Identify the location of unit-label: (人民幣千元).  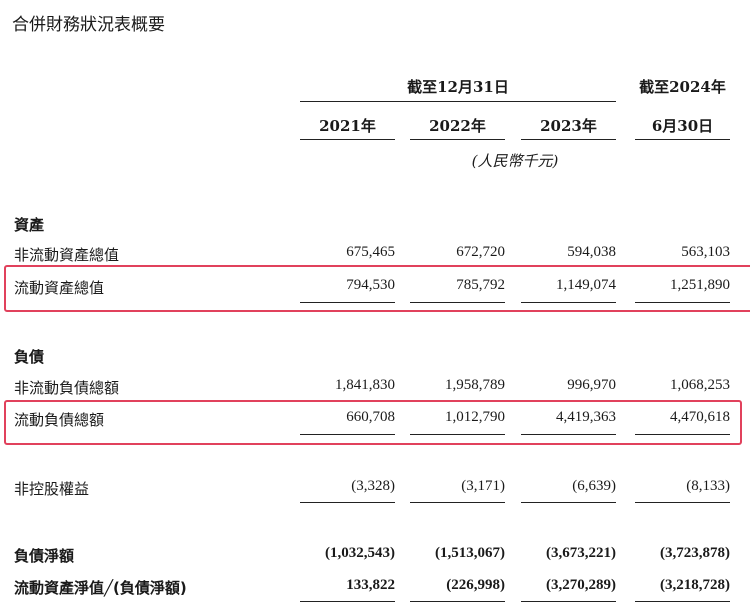
(515, 161).